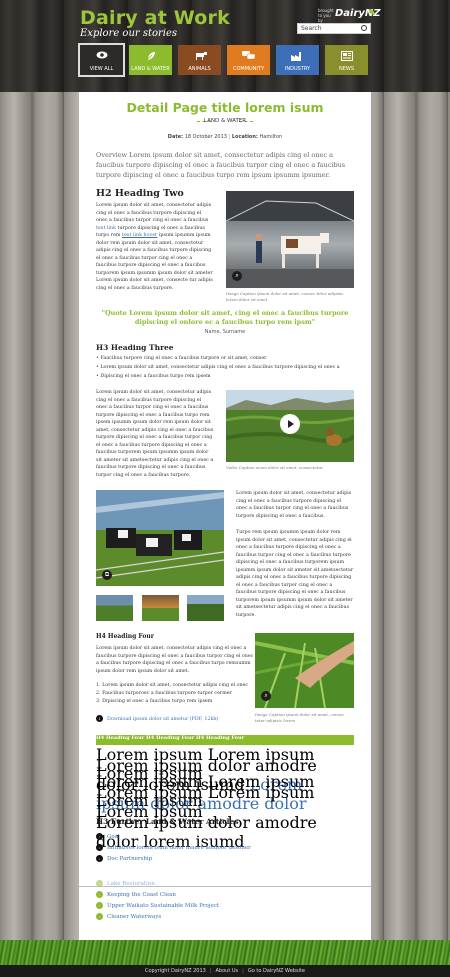 The width and height of the screenshot is (450, 977). I want to click on download-icon: ↓, so click(99, 718).